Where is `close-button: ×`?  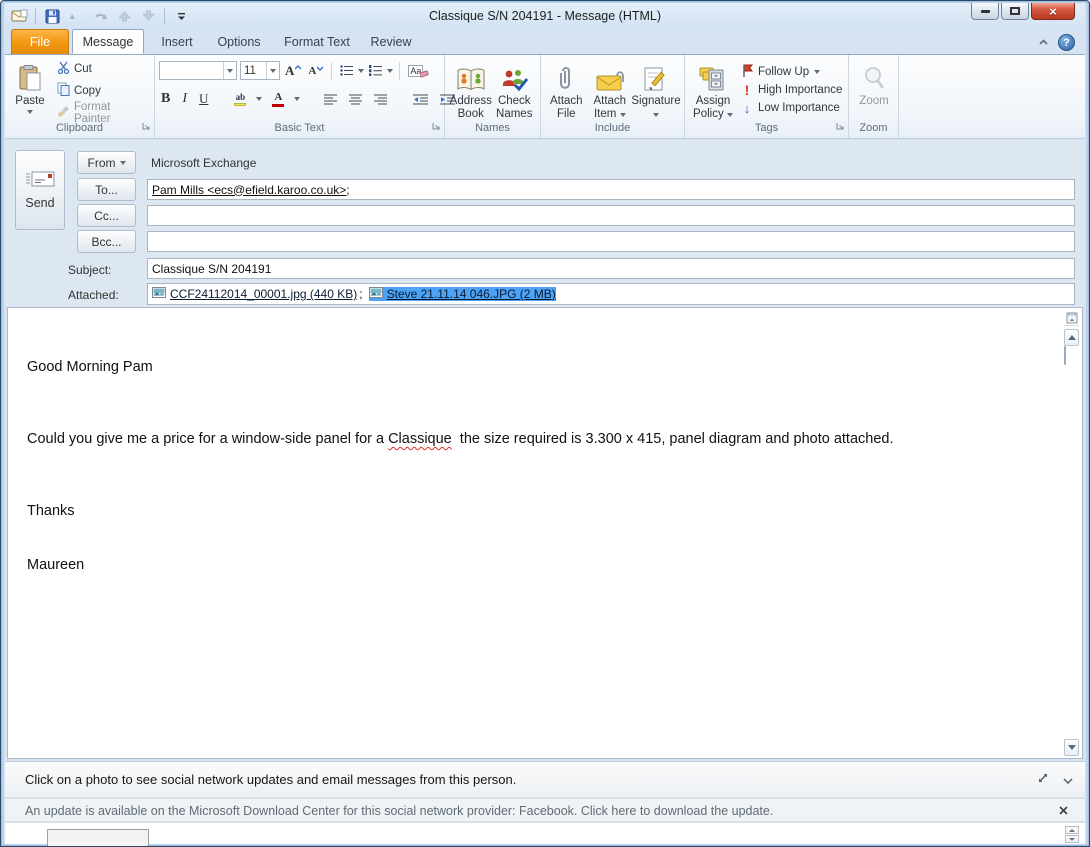
close-button: × is located at coordinates (1053, 11).